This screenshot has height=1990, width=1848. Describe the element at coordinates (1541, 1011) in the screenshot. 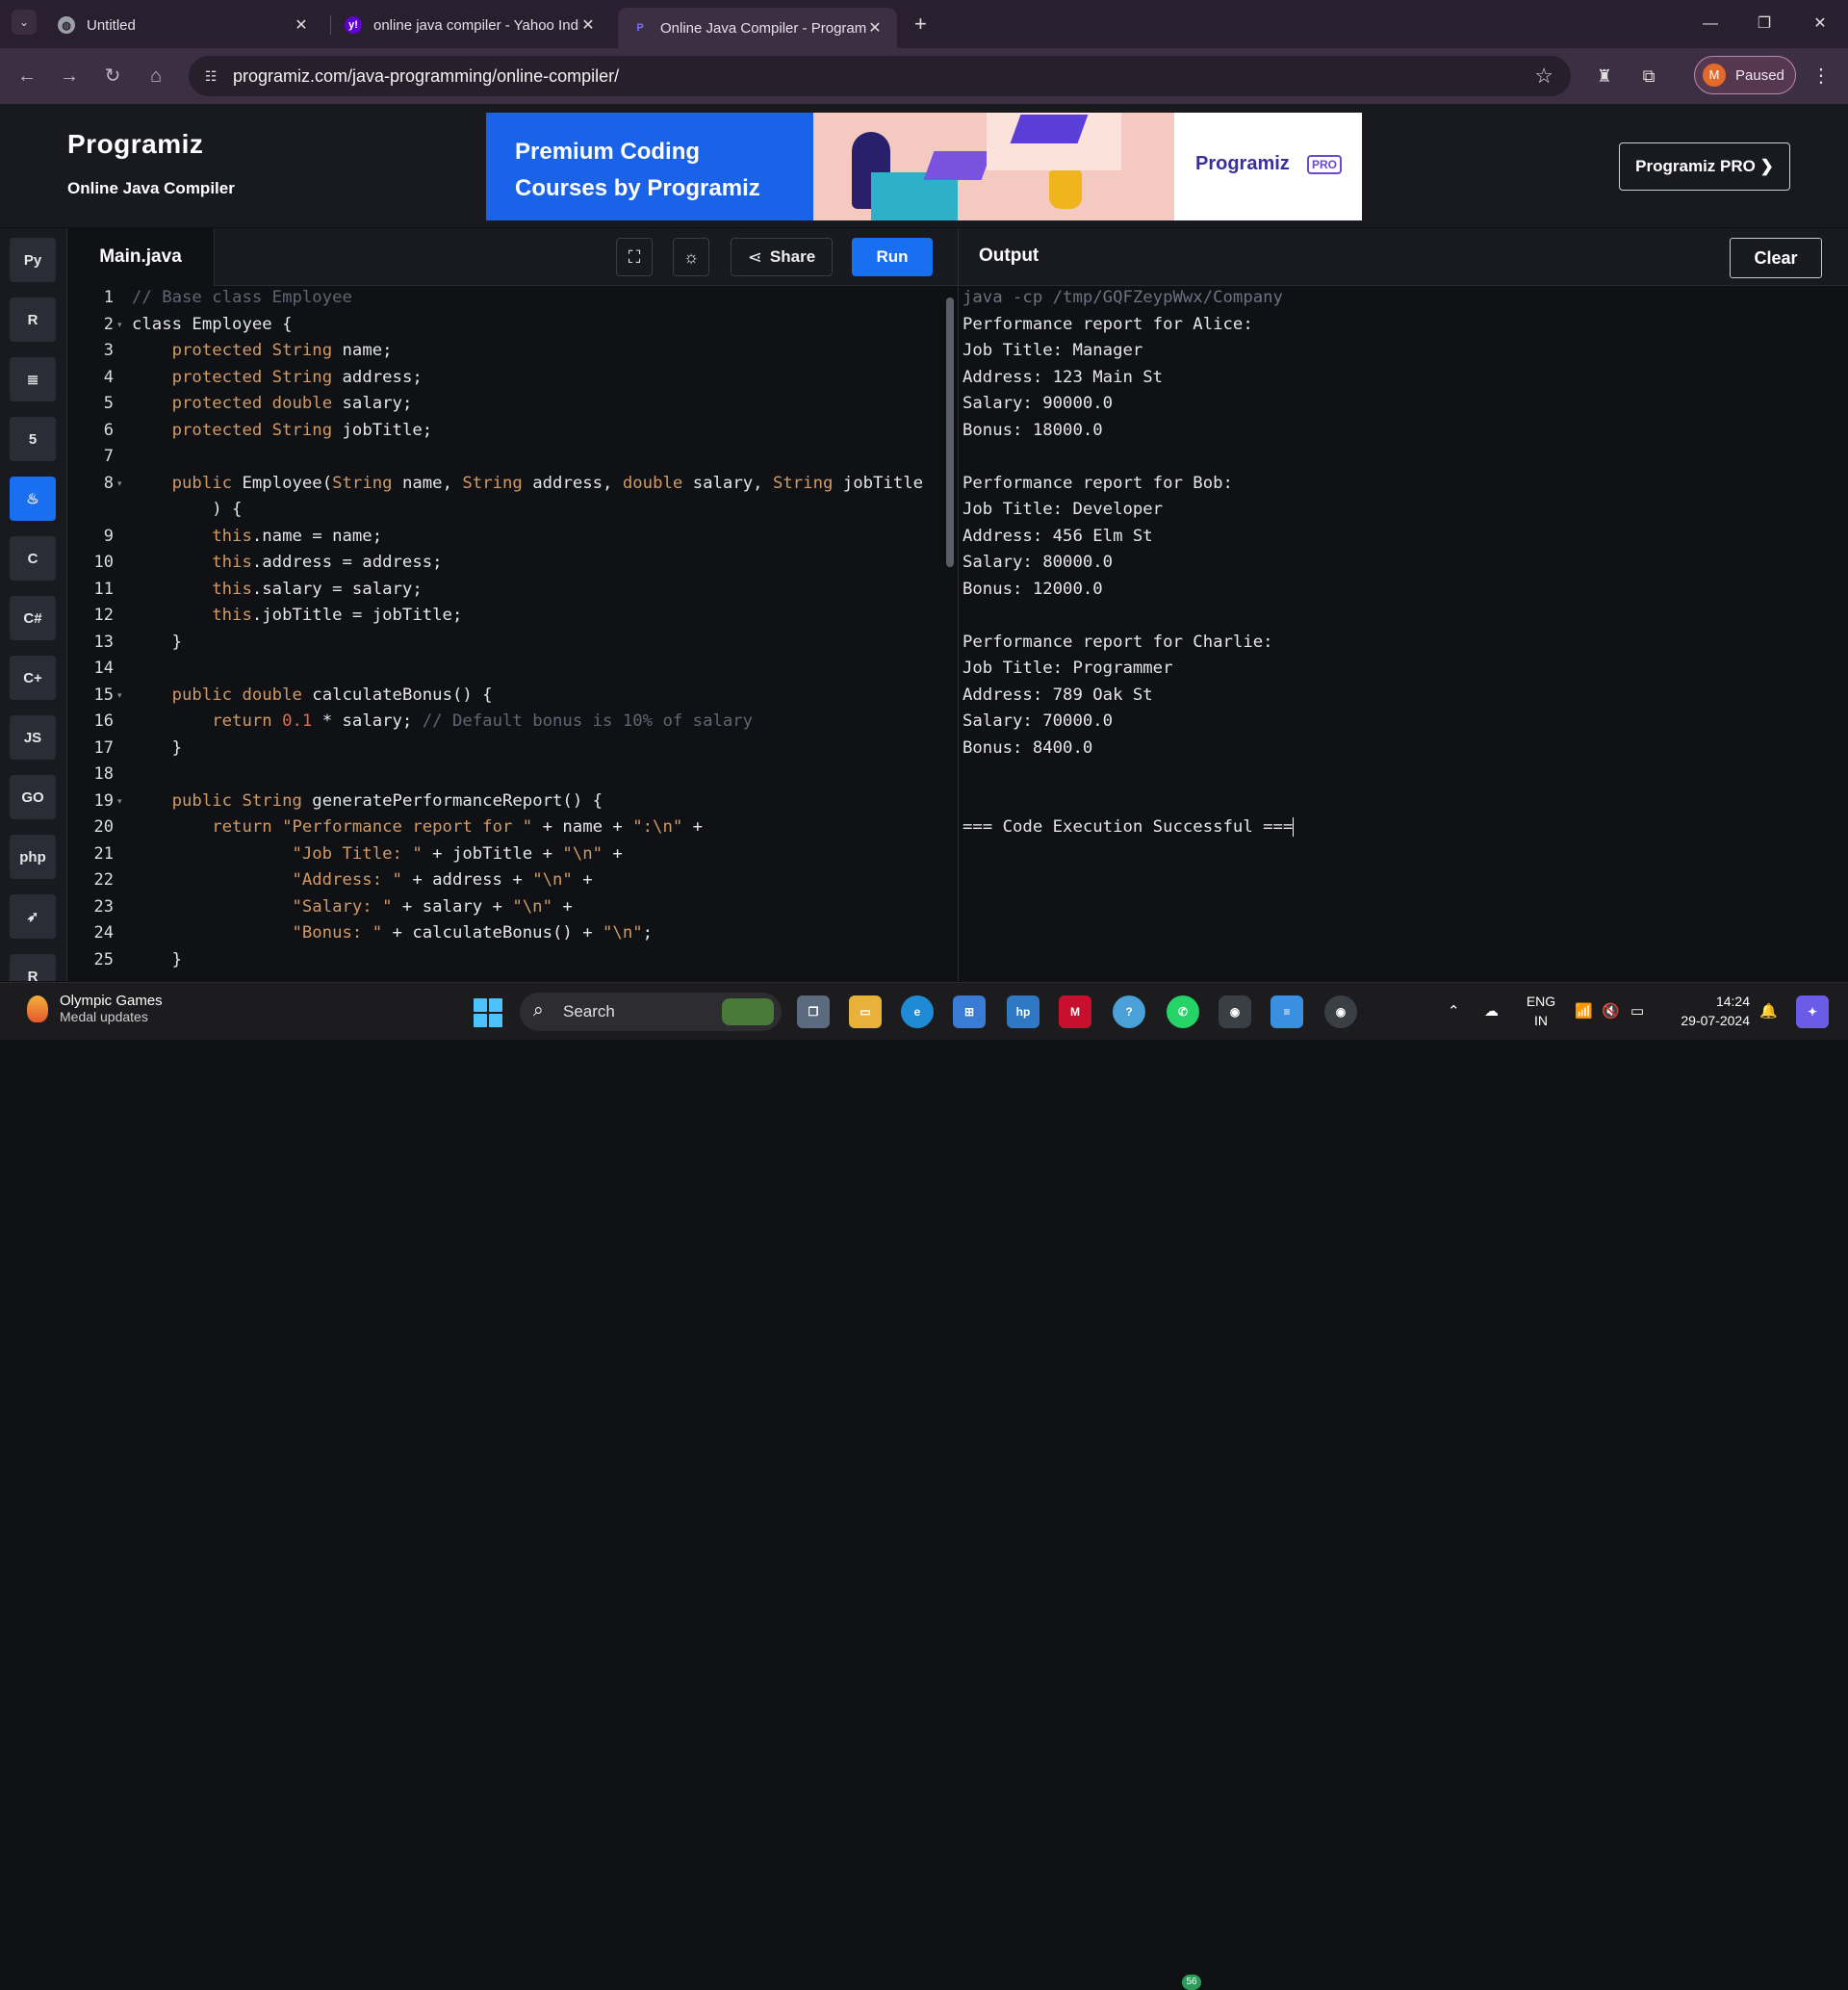

I see `language-indicator: ENG IN` at that location.